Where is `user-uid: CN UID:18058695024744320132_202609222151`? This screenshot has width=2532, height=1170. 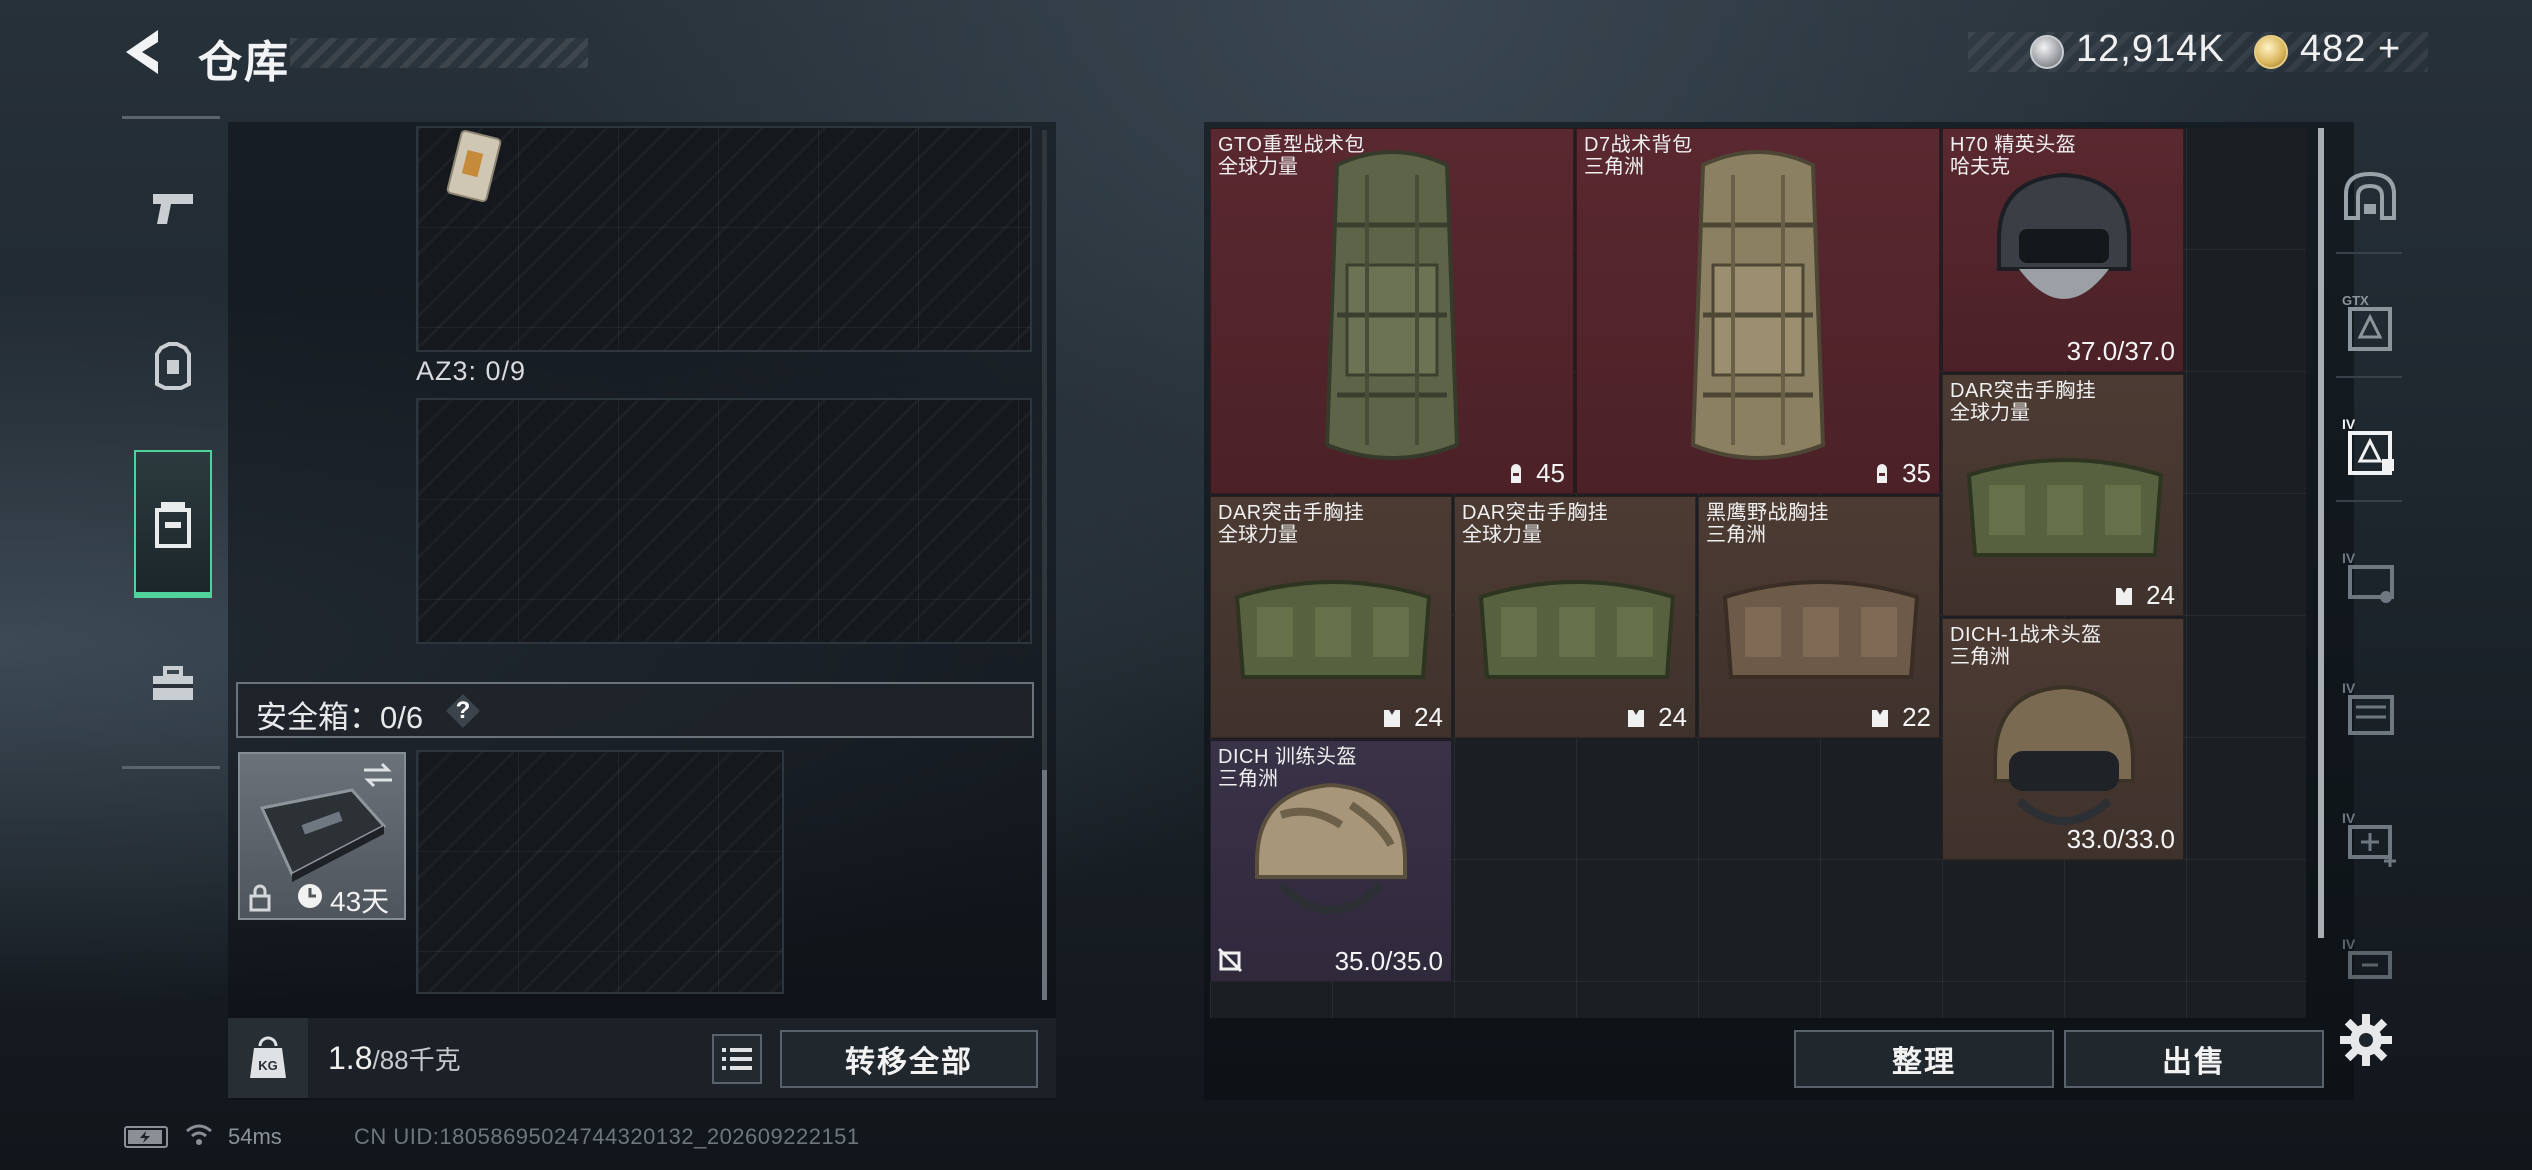 user-uid: CN UID:18058695024744320132_202609222151 is located at coordinates (607, 1136).